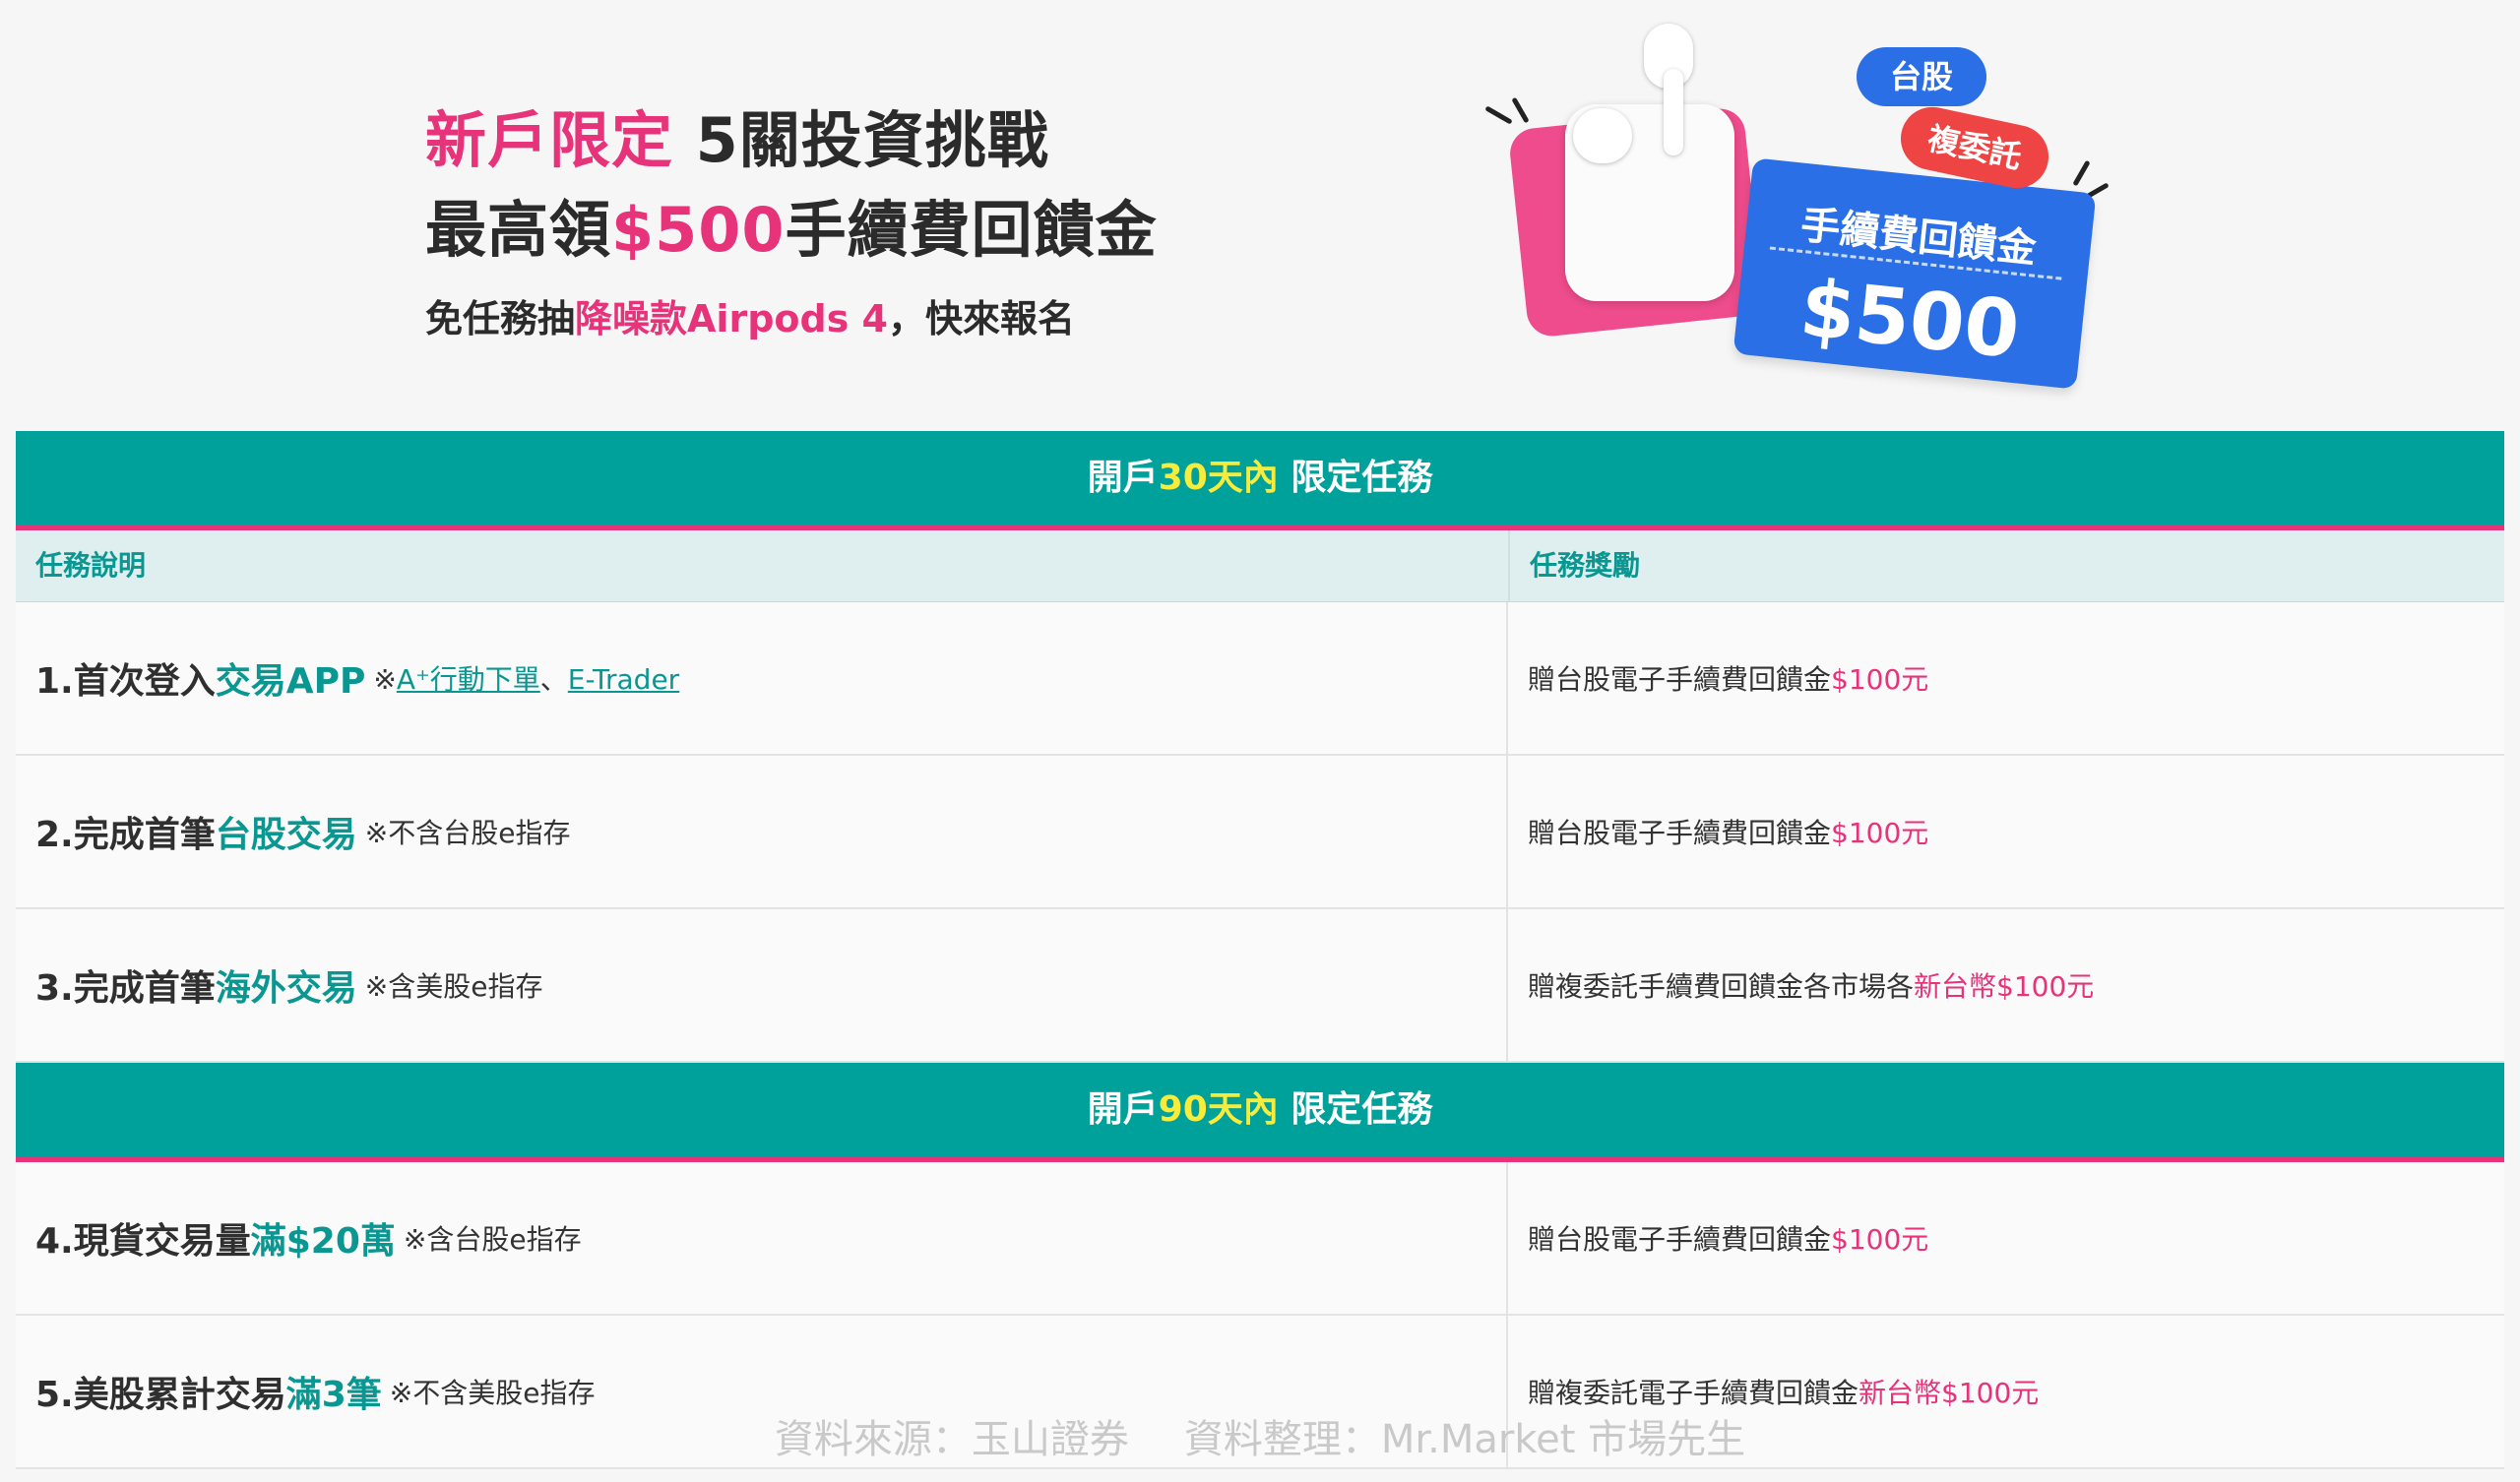 This screenshot has height=1482, width=2520. Describe the element at coordinates (762, 1238) in the screenshot. I see `task-description: 4.現貨交易量 滿$20萬 ※含台股e指存` at that location.